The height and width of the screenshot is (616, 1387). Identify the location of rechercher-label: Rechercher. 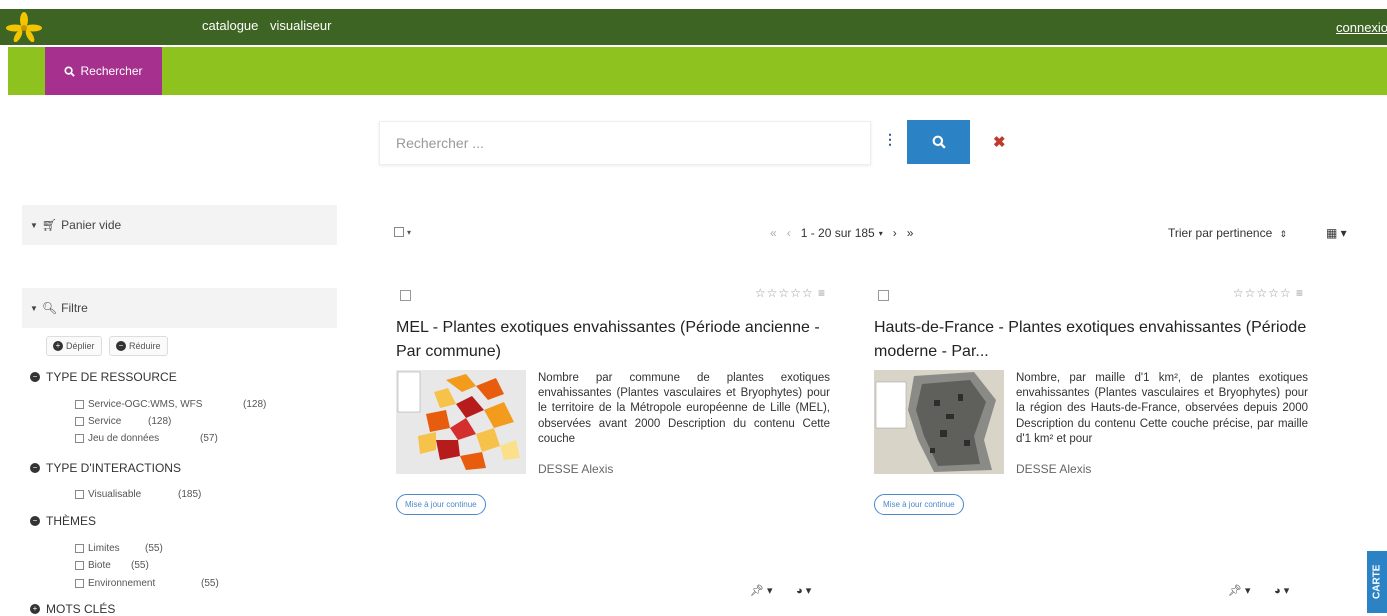
(111, 71).